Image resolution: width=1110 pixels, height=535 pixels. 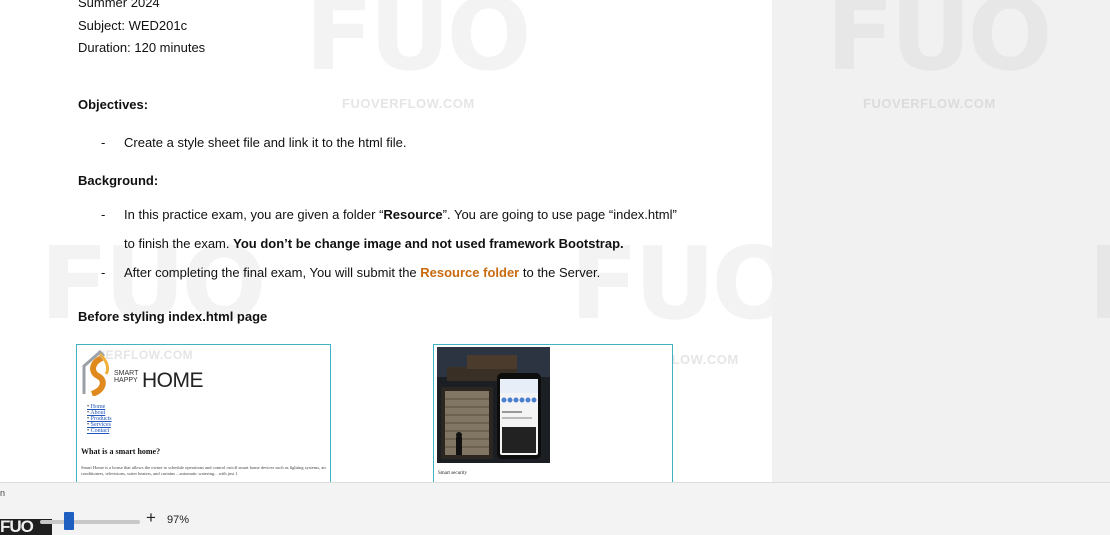 I want to click on zoom-slider, so click(x=90, y=521).